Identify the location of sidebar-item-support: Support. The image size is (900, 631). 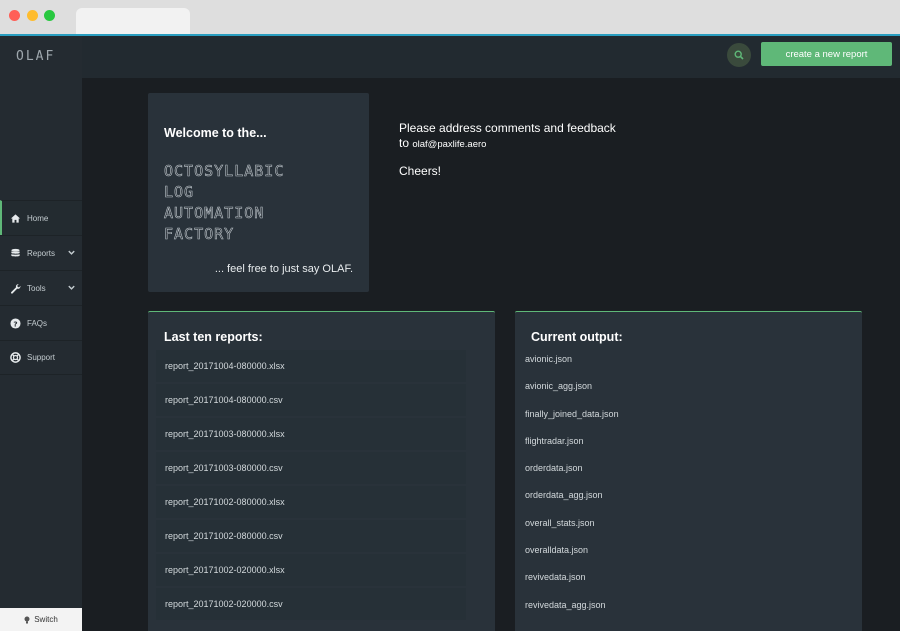
(41, 357).